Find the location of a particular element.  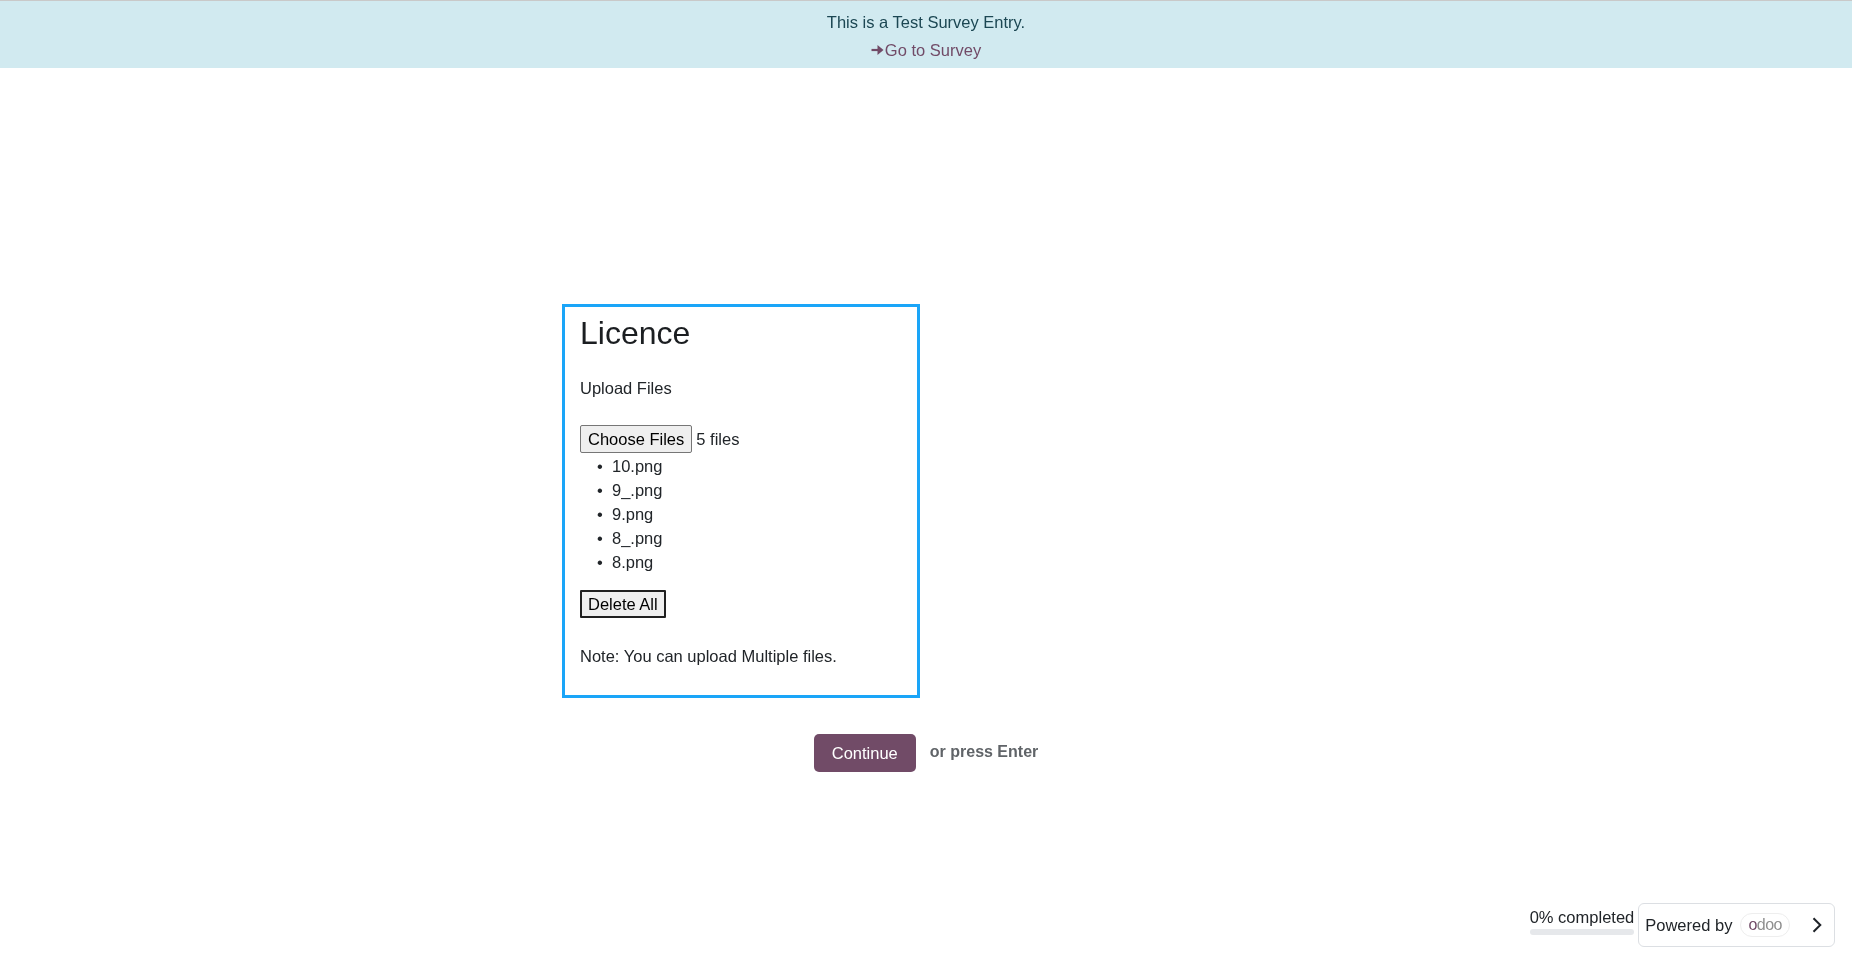

continue-button: Continue is located at coordinates (864, 753).